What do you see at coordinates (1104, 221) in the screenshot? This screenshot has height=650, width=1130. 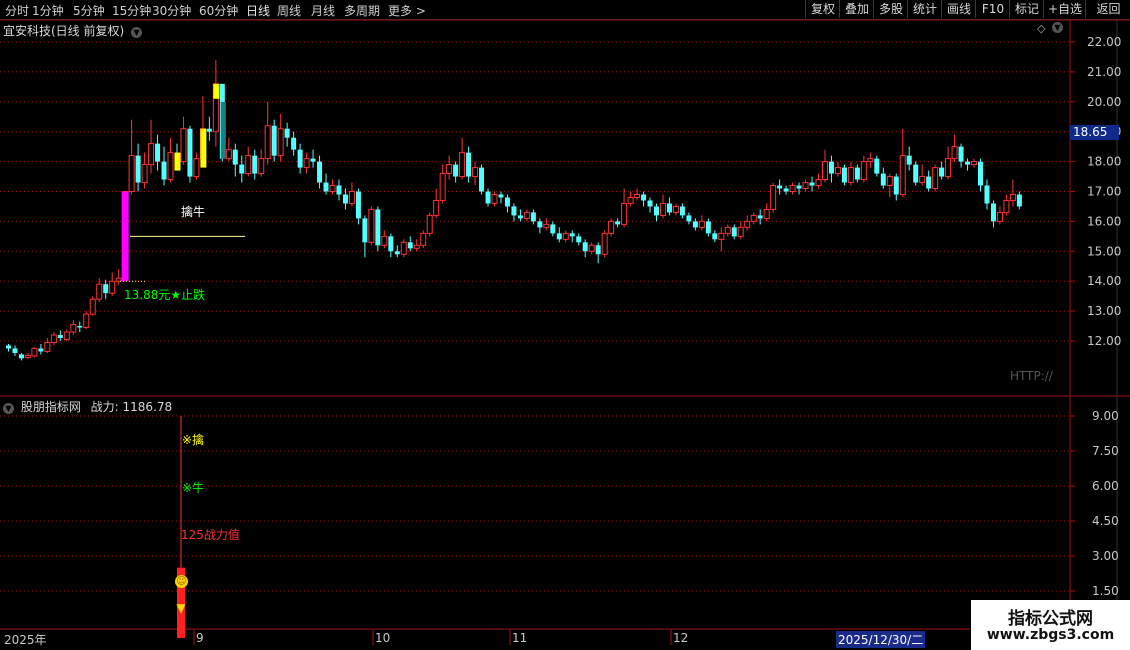 I see `y-tick-label: 16.00` at bounding box center [1104, 221].